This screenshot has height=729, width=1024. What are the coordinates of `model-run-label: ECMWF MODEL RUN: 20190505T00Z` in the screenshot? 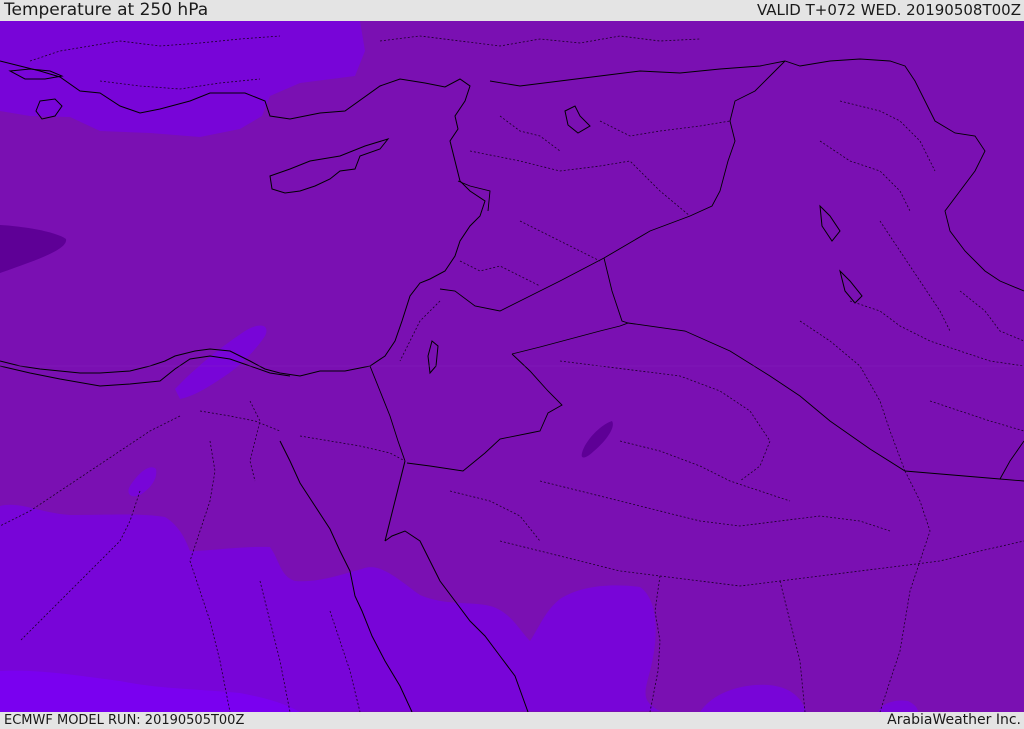 It's located at (124, 720).